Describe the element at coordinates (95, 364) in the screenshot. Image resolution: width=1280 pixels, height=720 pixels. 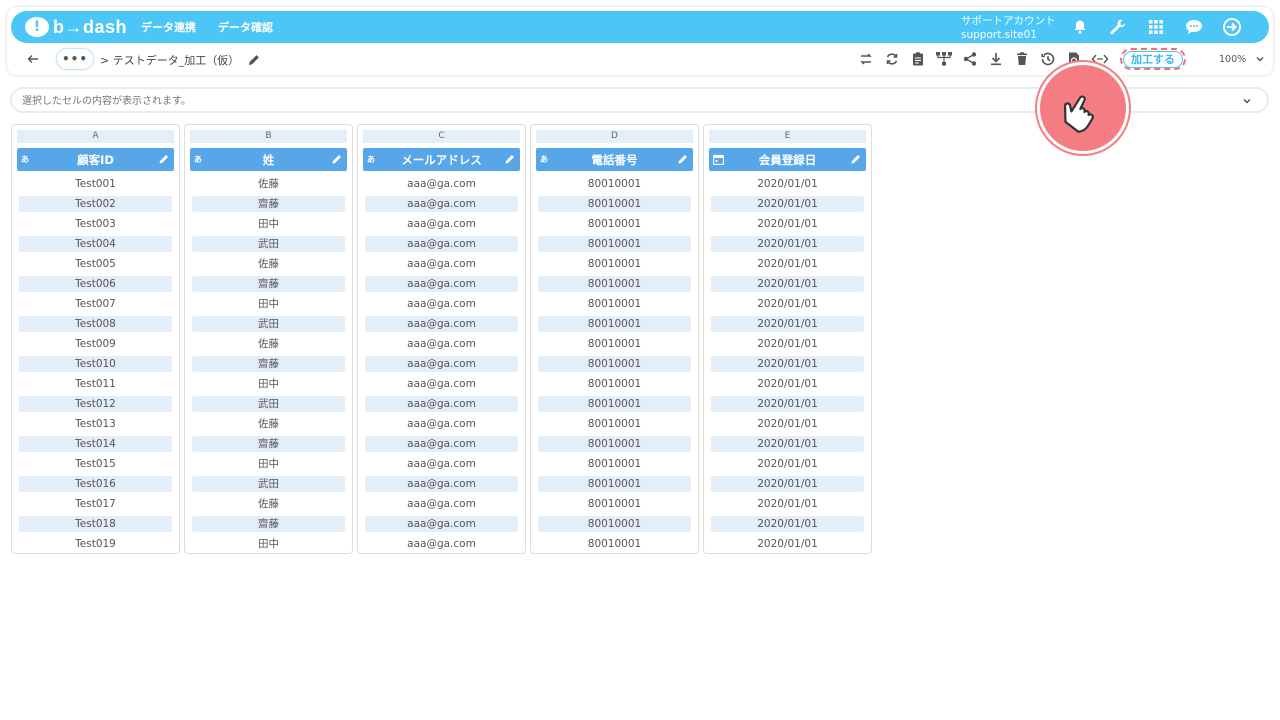
I see `cell: Test010` at that location.